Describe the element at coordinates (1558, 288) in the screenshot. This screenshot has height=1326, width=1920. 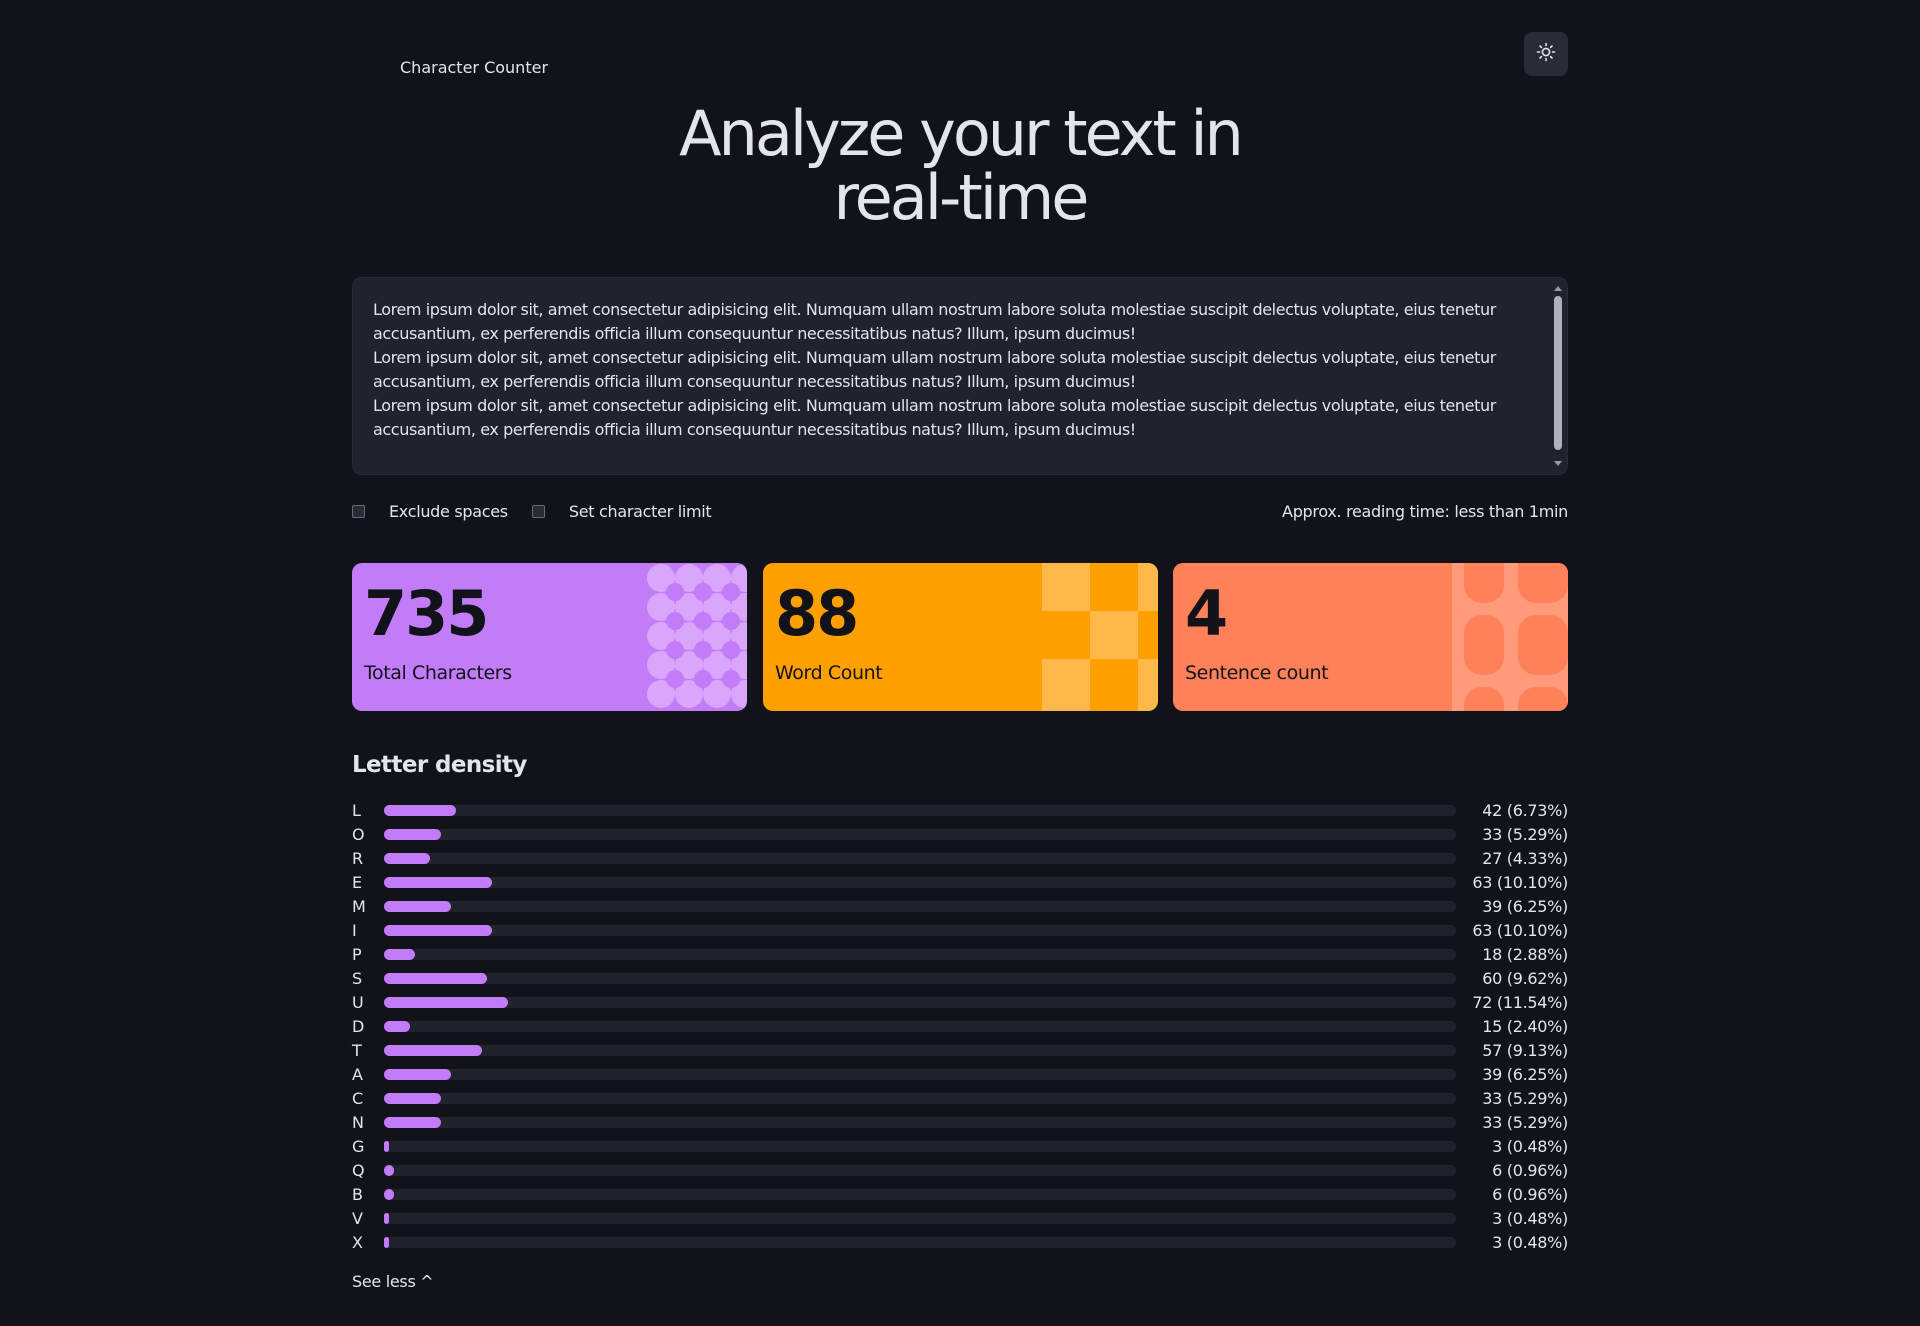
I see `scroll-up-arrow-icon` at that location.